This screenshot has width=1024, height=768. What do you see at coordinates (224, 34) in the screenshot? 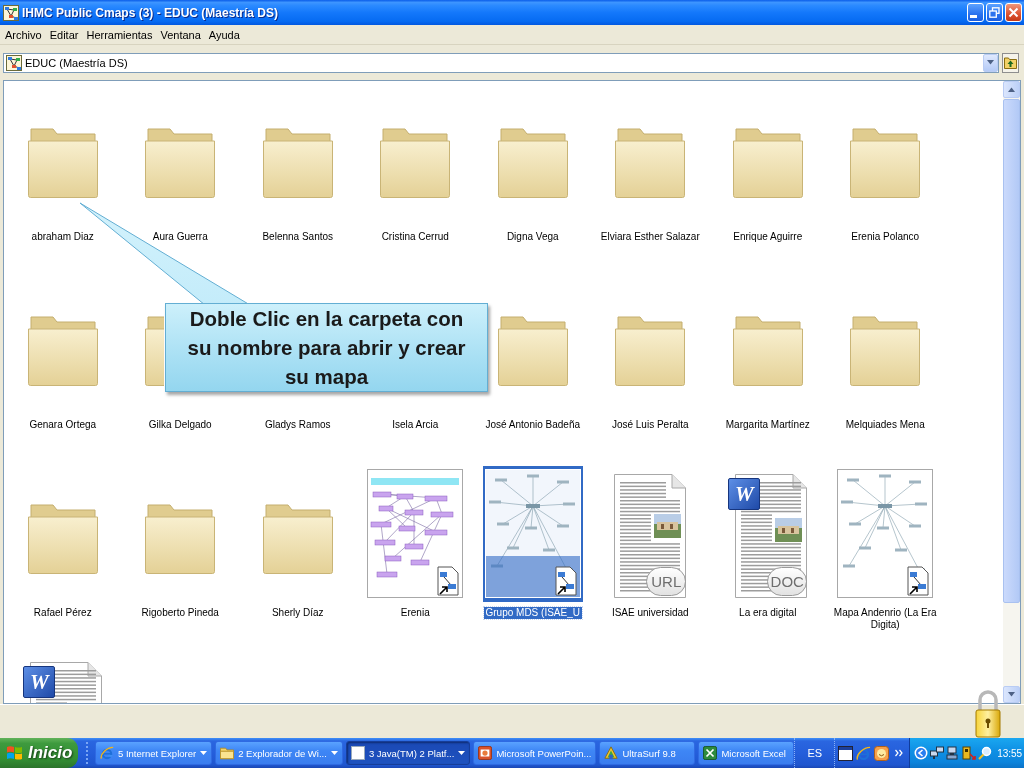
I see `menu-item: Ayuda` at bounding box center [224, 34].